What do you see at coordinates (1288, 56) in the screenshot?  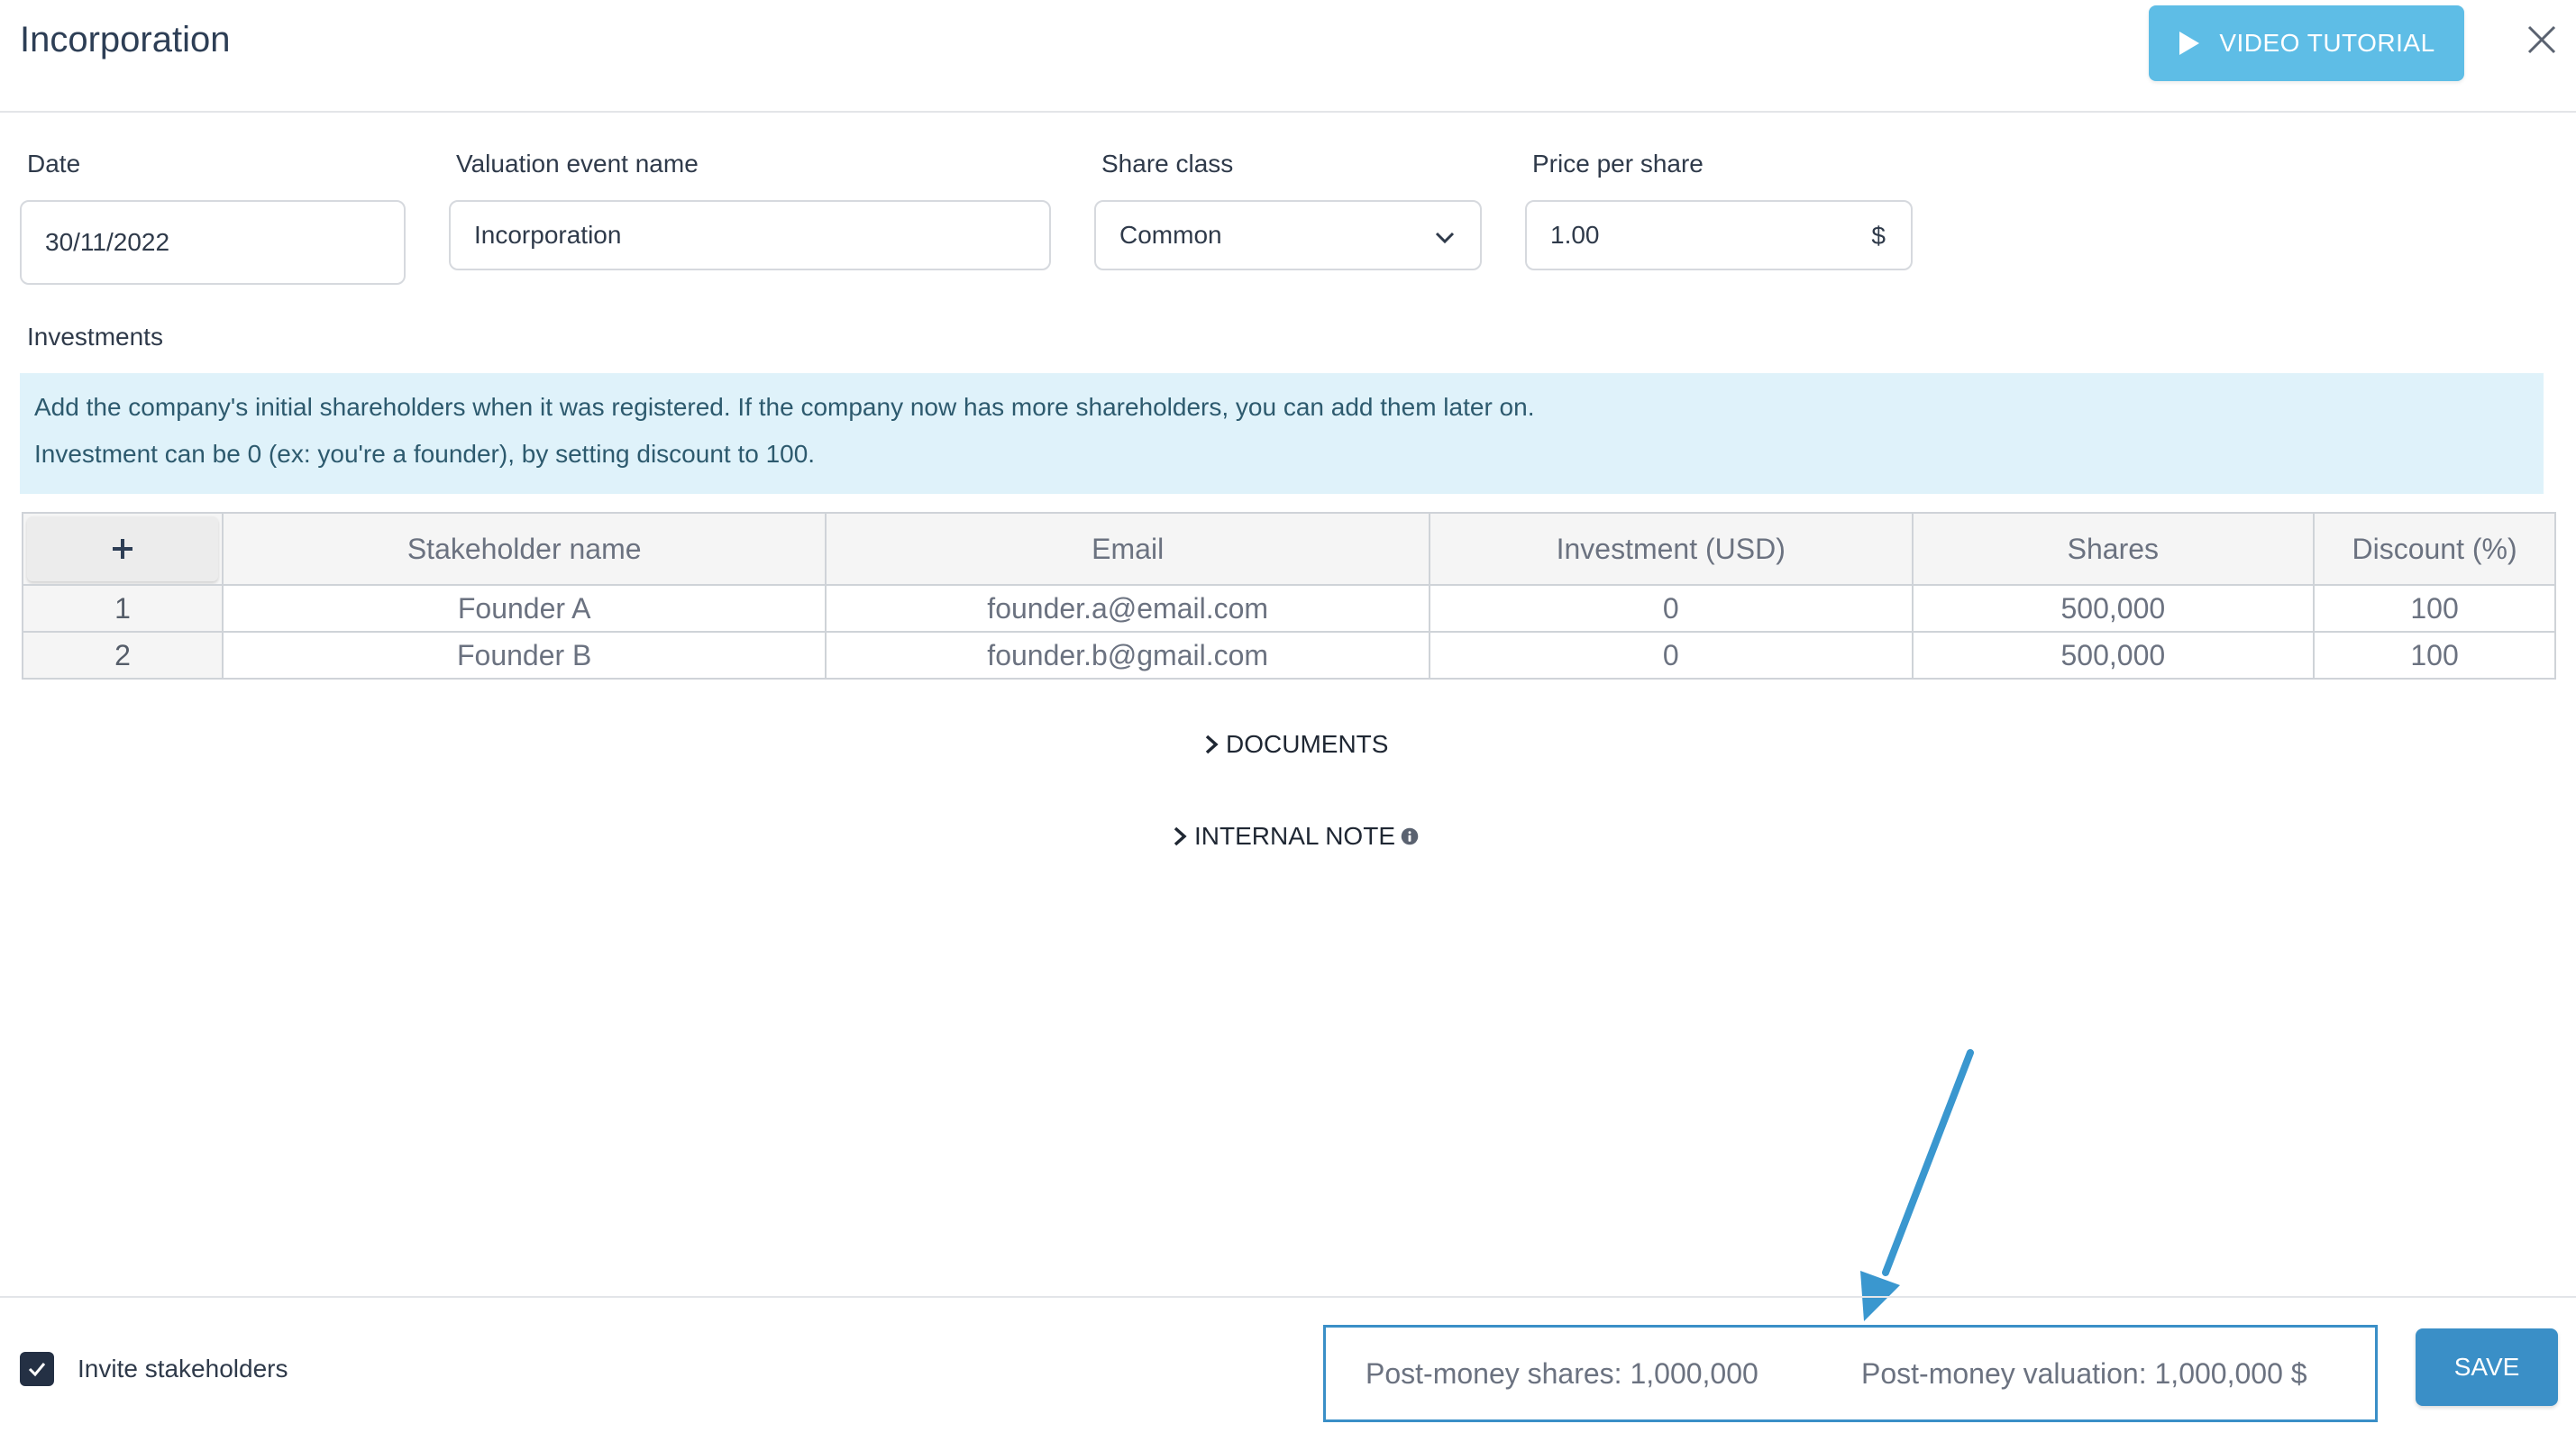 I see `modal-header: Incorporation VIDEO TUTORIAL` at bounding box center [1288, 56].